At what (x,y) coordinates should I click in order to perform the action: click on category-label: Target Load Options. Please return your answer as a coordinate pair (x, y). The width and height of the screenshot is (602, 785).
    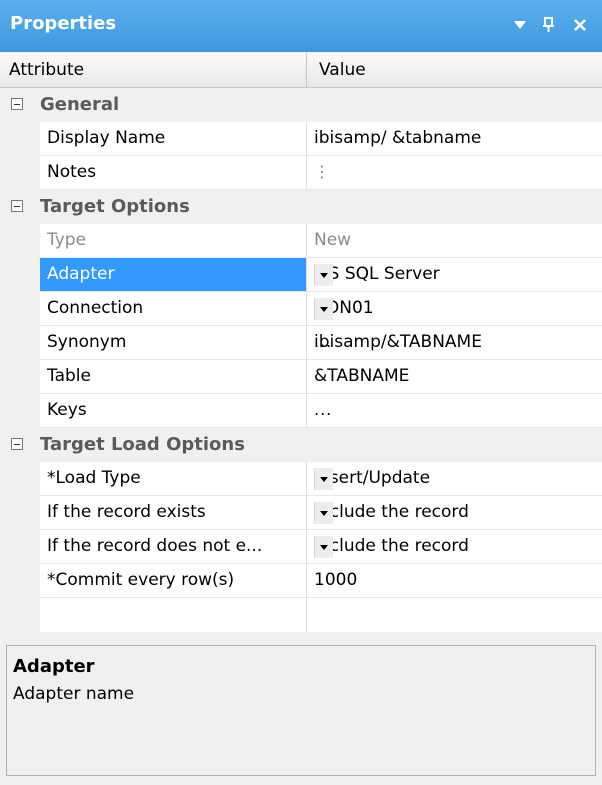
    Looking at the image, I should click on (142, 444).